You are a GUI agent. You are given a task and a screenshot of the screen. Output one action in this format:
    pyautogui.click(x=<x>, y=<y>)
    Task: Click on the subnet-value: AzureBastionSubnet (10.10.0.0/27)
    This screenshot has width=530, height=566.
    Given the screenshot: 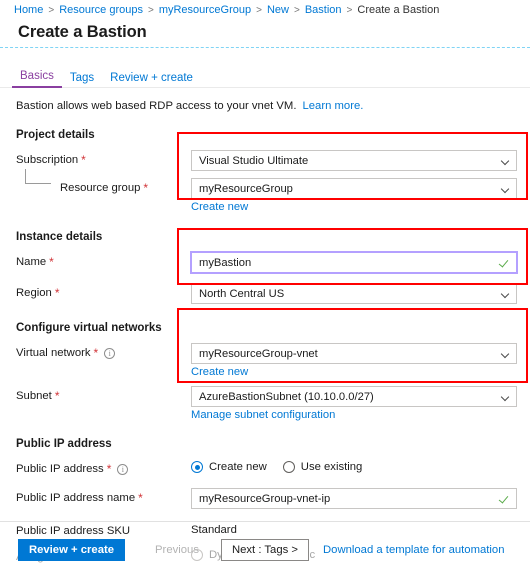 What is the action you would take?
    pyautogui.click(x=286, y=396)
    